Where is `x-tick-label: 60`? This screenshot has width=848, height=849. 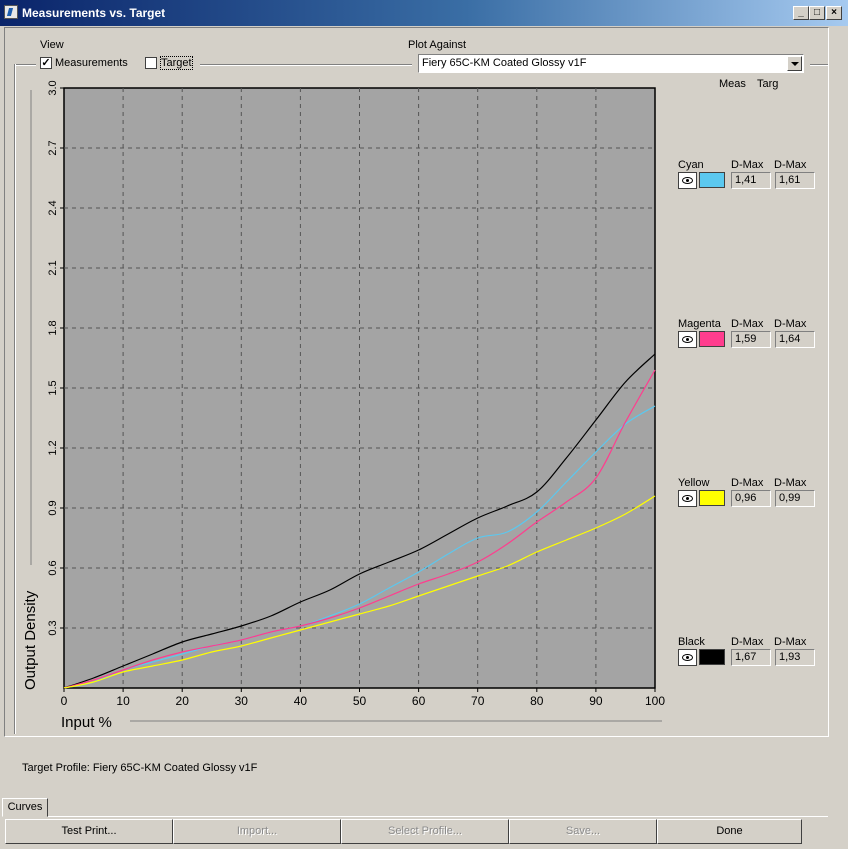
x-tick-label: 60 is located at coordinates (419, 701).